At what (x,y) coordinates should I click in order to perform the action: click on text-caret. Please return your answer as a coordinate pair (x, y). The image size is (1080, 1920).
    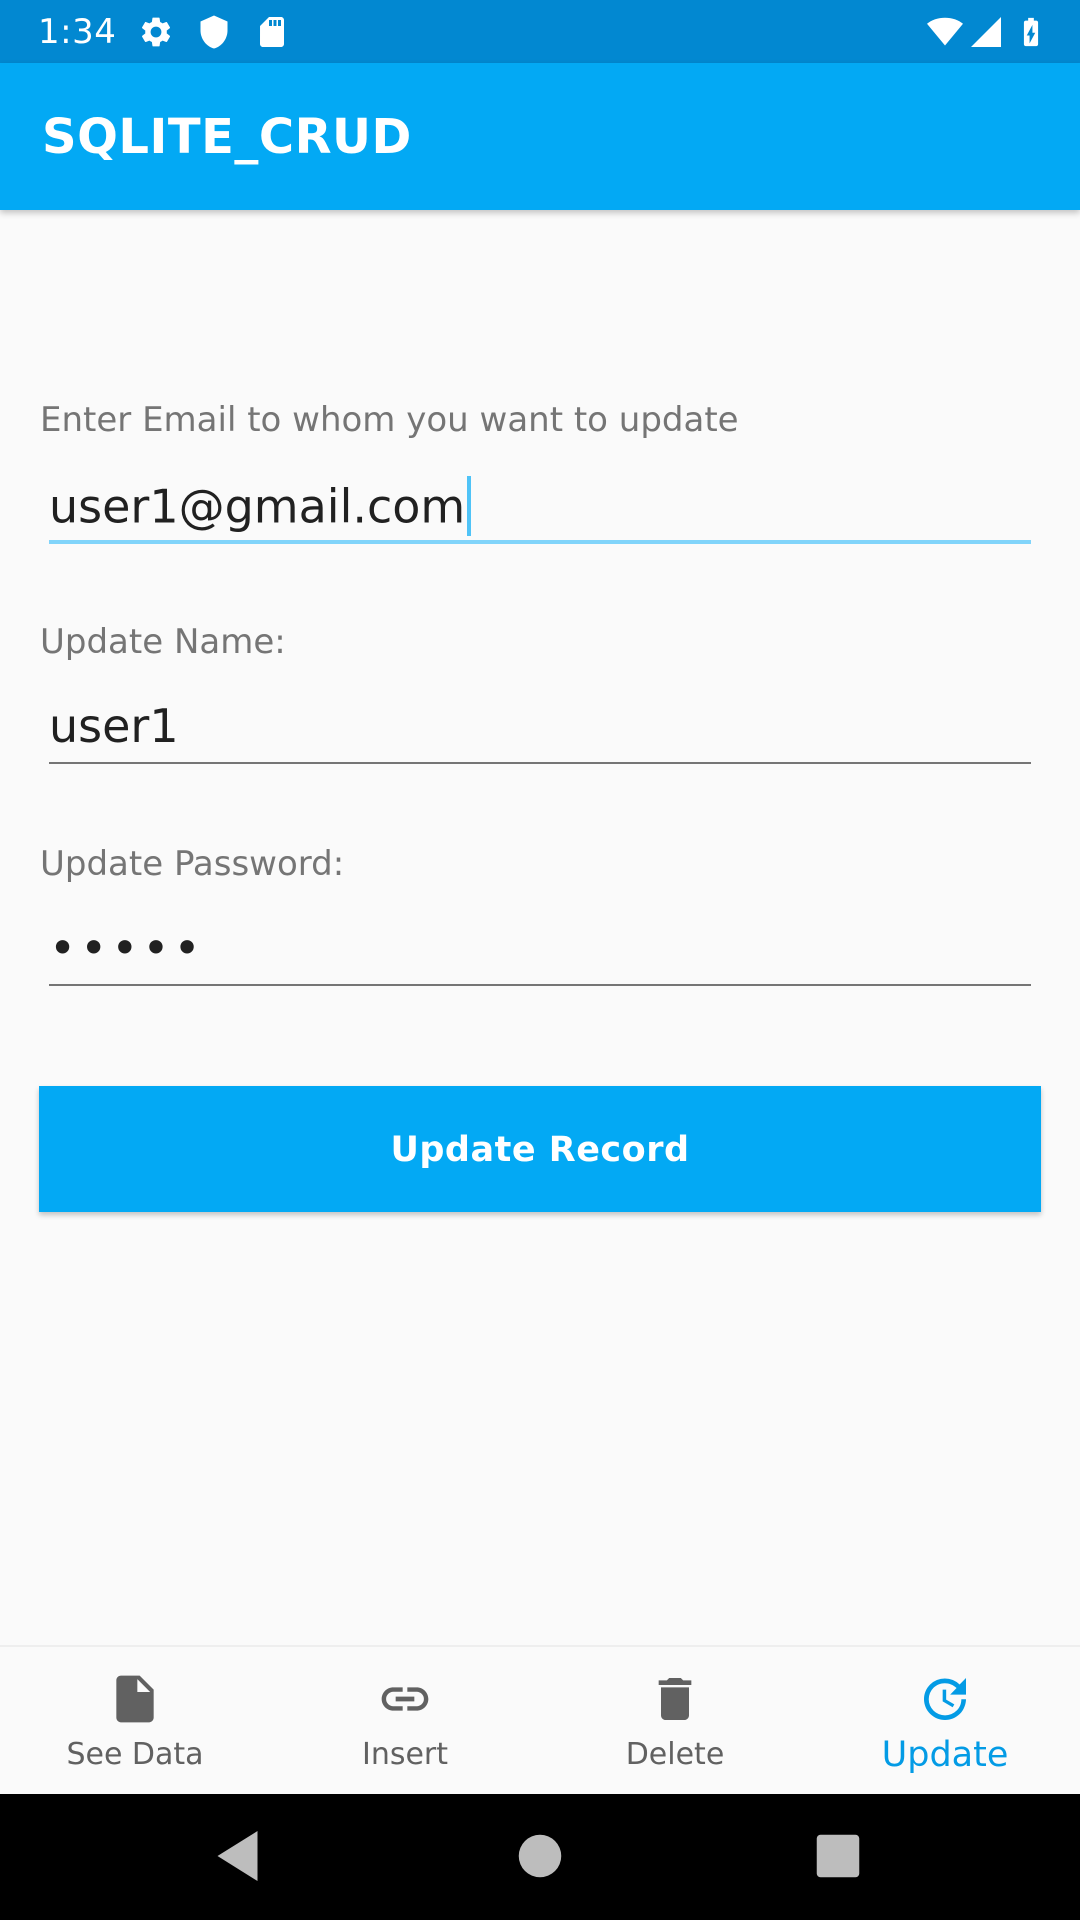
    Looking at the image, I should click on (469, 506).